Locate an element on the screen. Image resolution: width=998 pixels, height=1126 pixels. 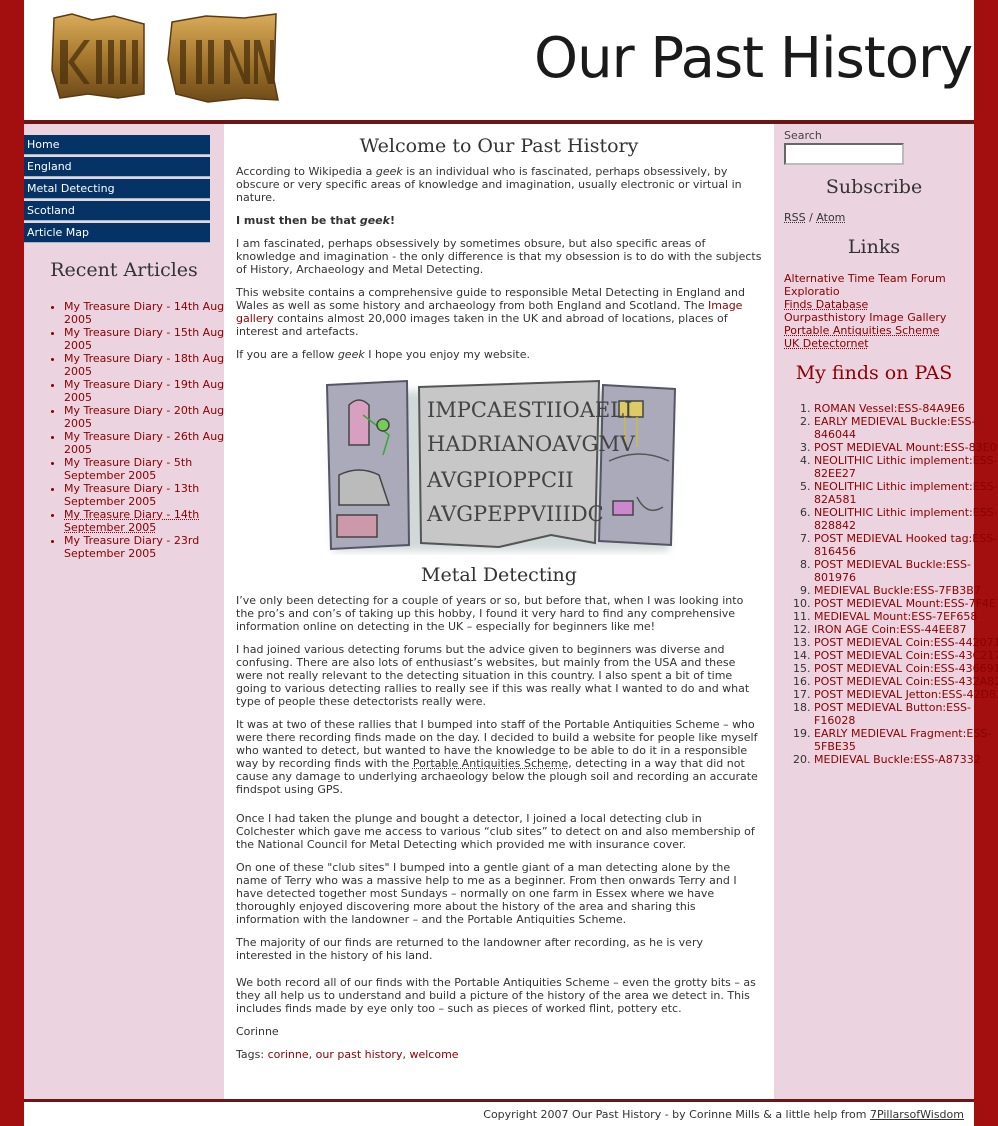
list-item: POST MEDIEVAL Coin:ESS-432A82 is located at coordinates (906, 681).